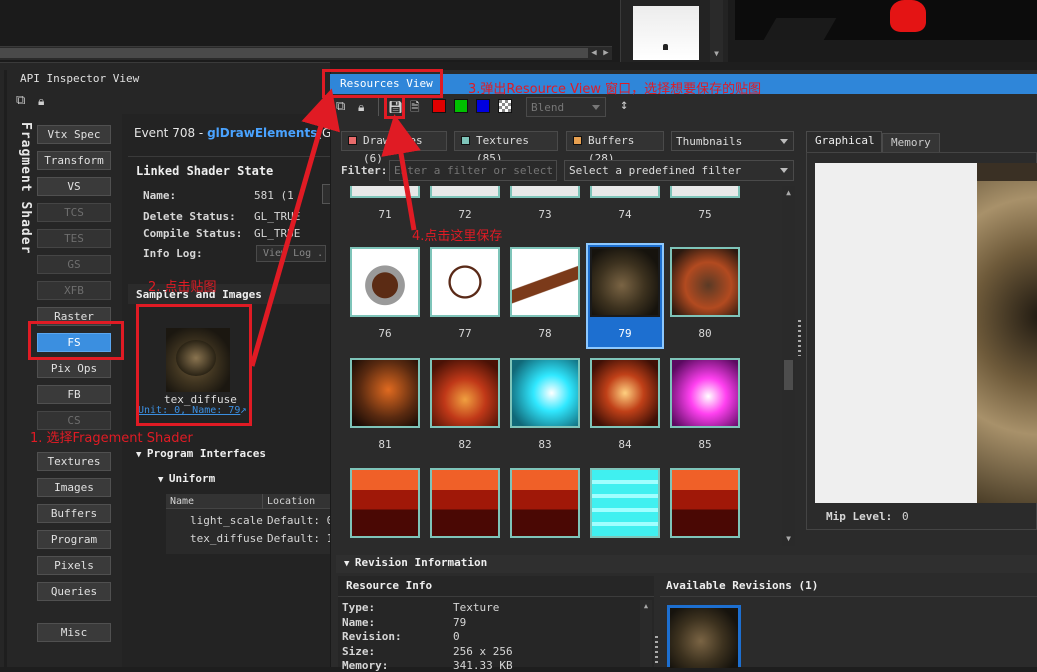 The width and height of the screenshot is (1037, 672). I want to click on stage-button-program: Program, so click(74, 539).